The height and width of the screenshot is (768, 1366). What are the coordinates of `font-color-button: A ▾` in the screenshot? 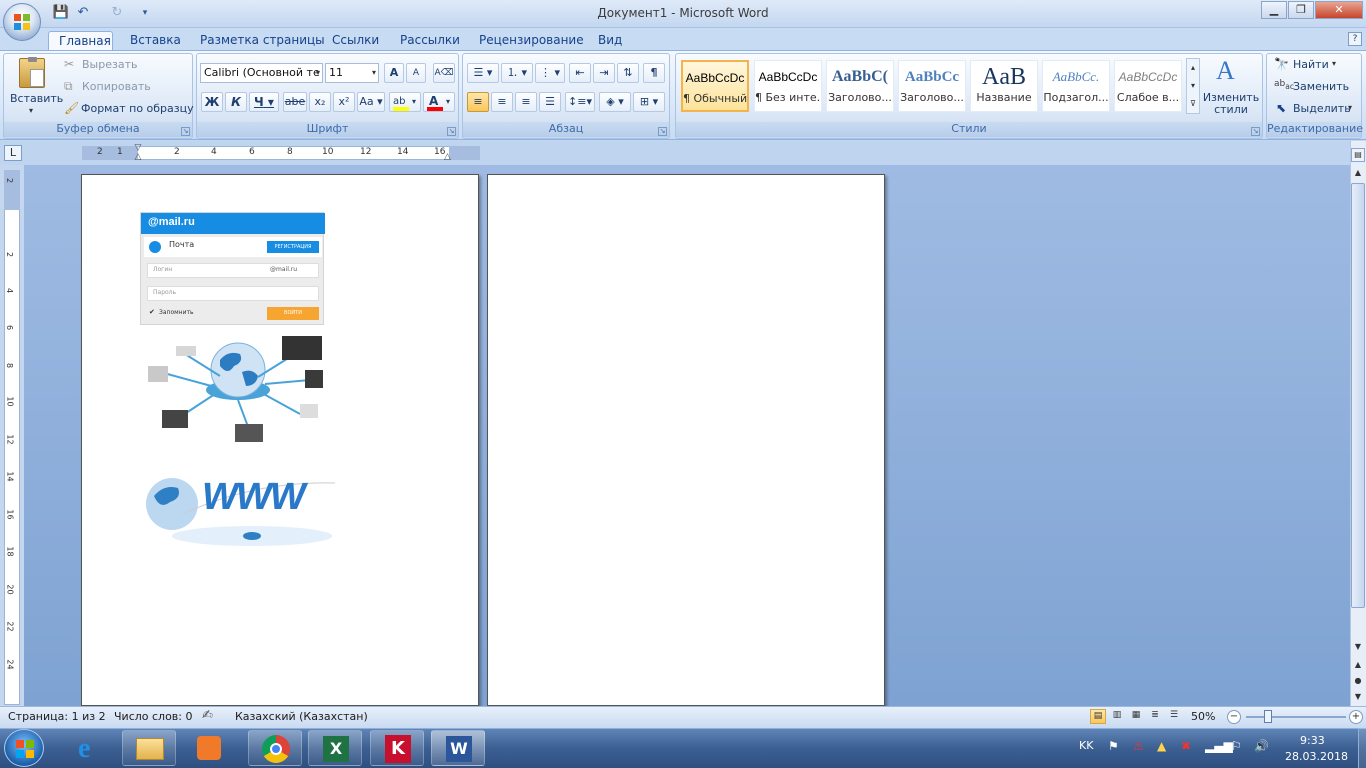 It's located at (439, 102).